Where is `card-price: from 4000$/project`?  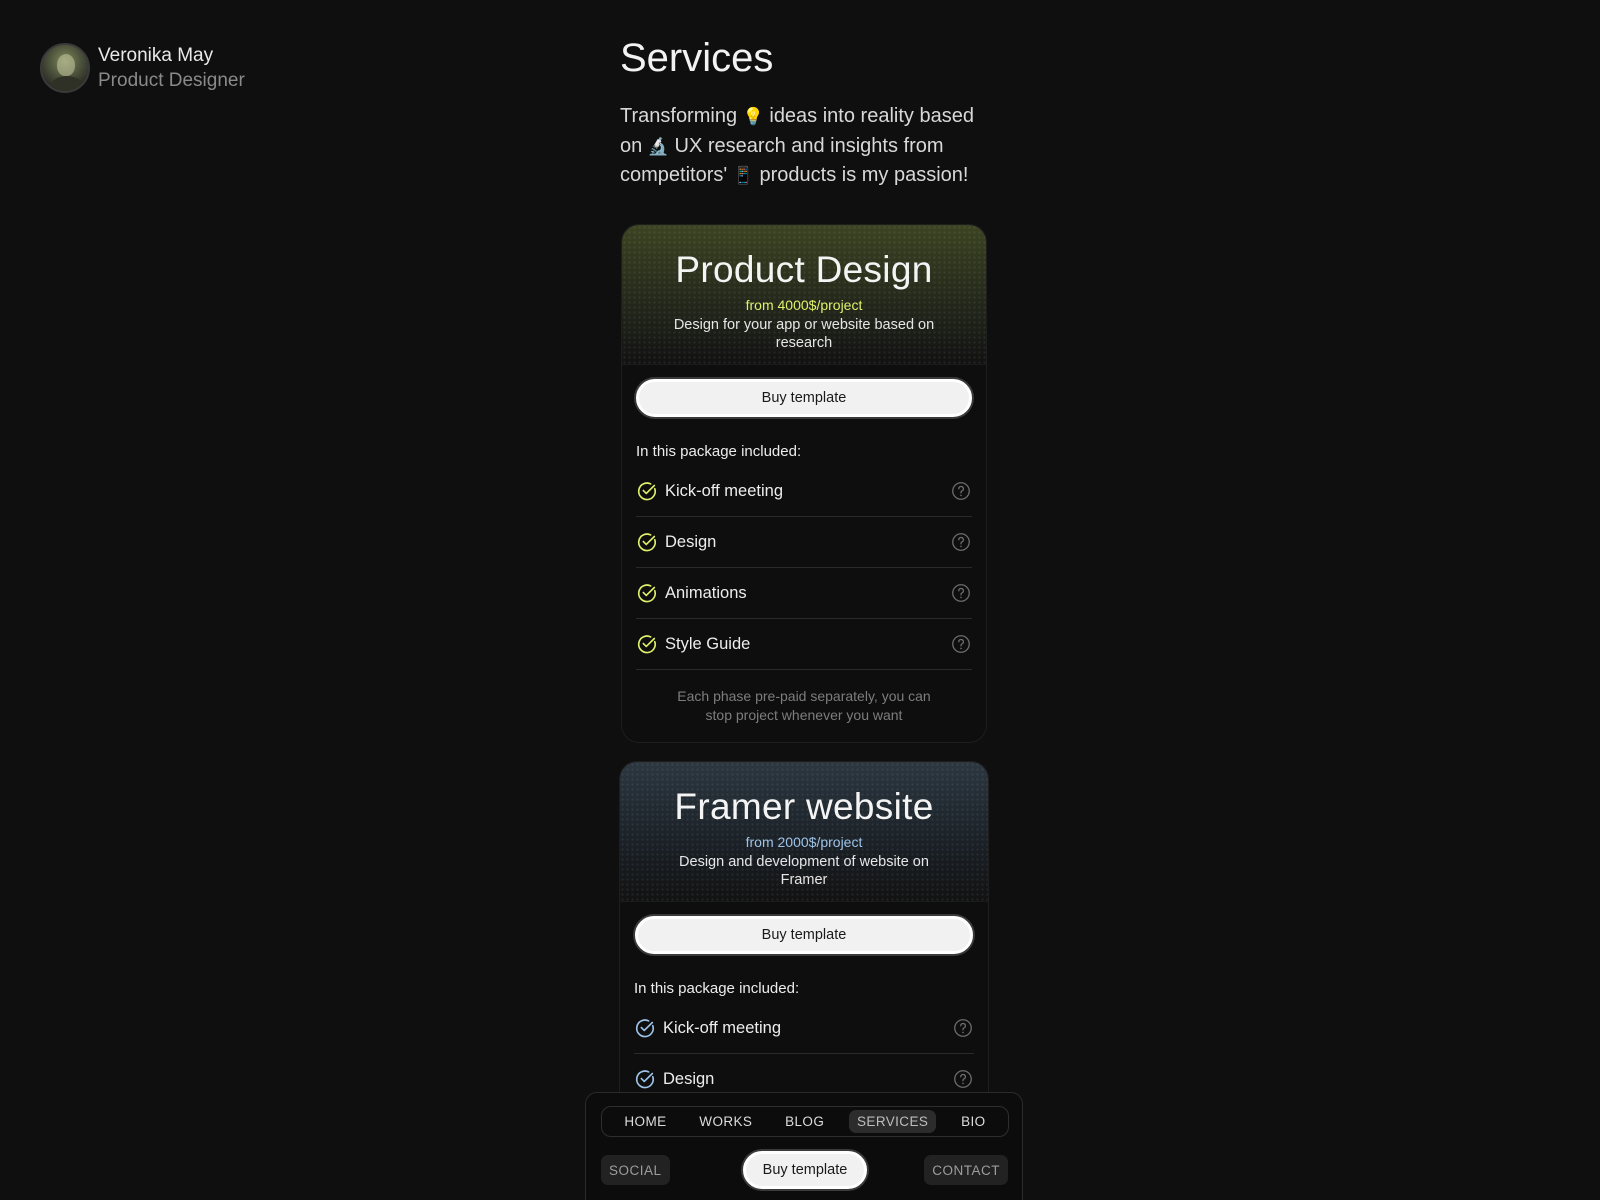
card-price: from 4000$/project is located at coordinates (804, 305).